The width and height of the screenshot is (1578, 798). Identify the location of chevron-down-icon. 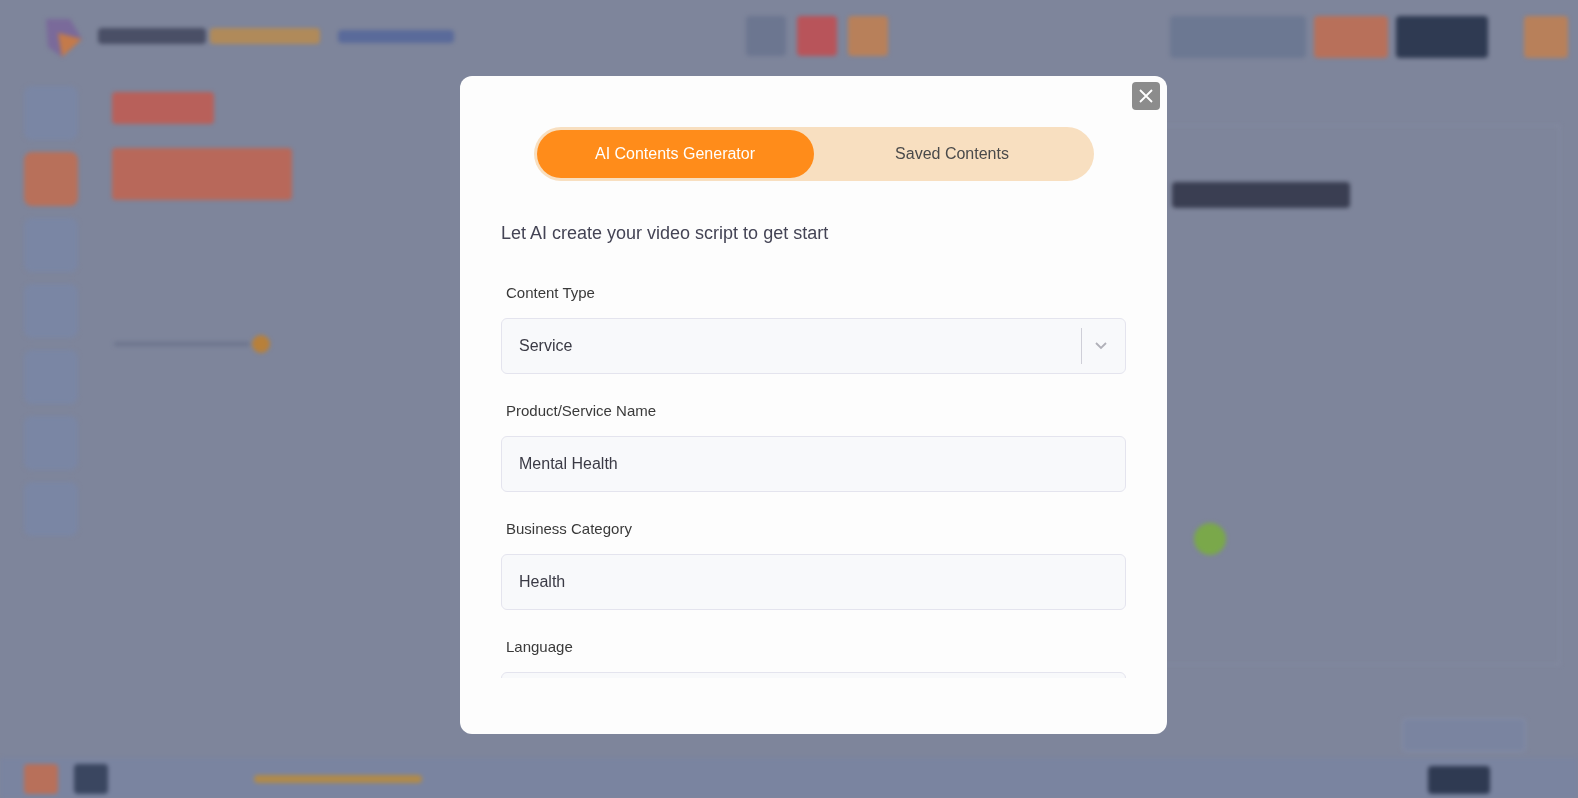
(1101, 346).